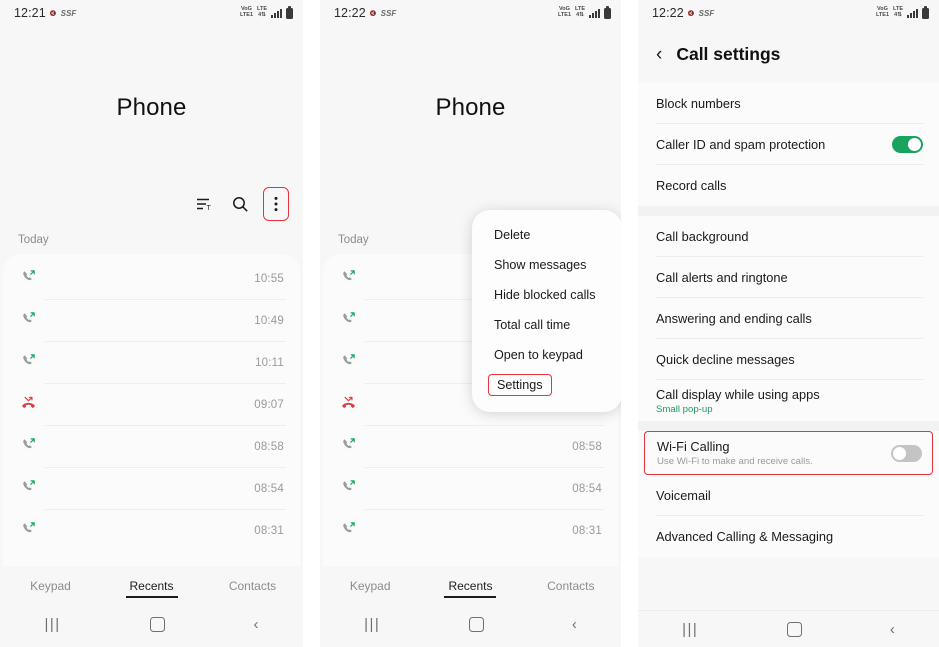 The height and width of the screenshot is (647, 939). I want to click on settings-group-divider, so click(788, 426).